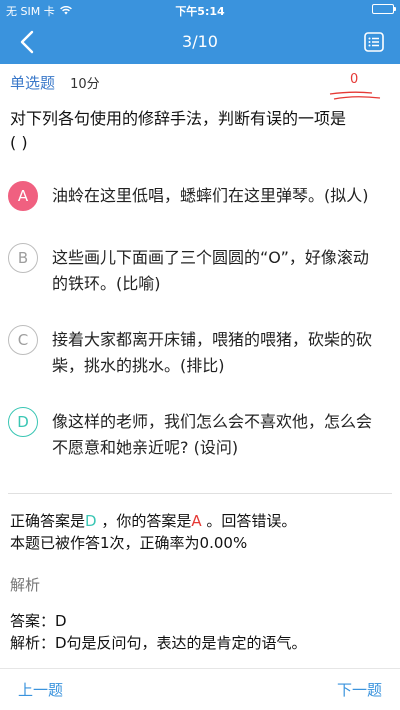 Image resolution: width=400 pixels, height=710 pixels. Describe the element at coordinates (210, 270) in the screenshot. I see `option-b-text: 这些画儿下面画了三个圆圆的“O”，好像滚动的铁环。(比喻)` at that location.